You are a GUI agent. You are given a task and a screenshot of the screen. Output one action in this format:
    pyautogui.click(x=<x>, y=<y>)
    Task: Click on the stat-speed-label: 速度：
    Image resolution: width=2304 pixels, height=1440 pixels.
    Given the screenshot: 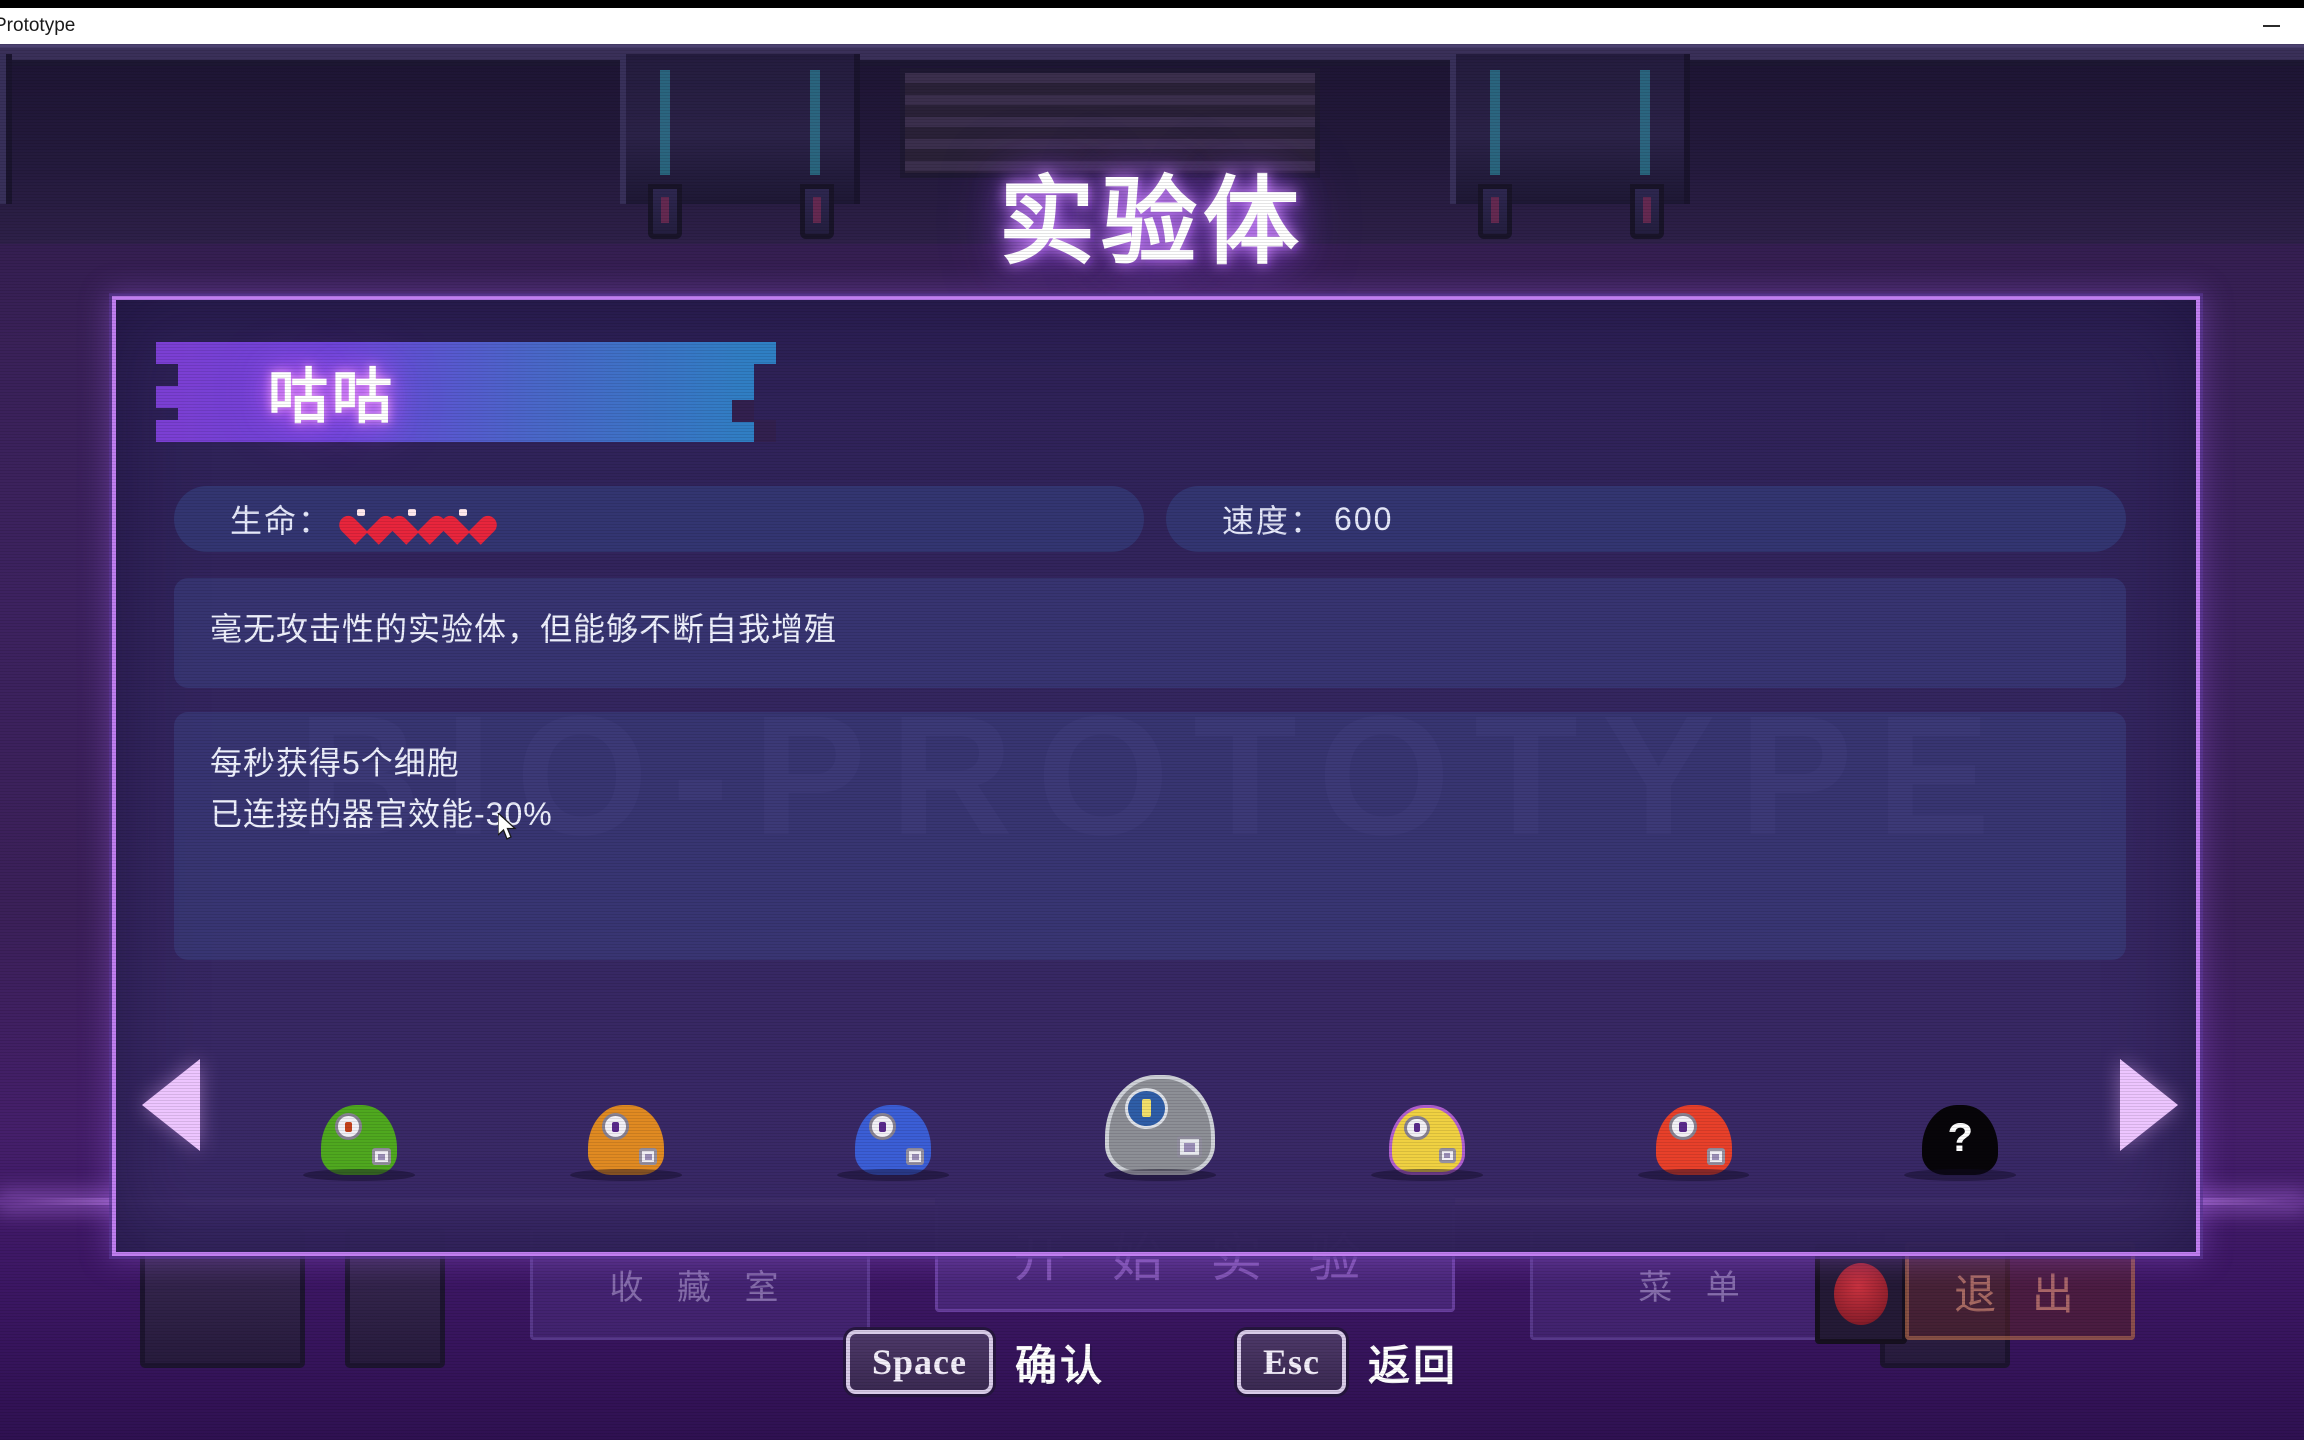 What is the action you would take?
    pyautogui.click(x=1273, y=521)
    